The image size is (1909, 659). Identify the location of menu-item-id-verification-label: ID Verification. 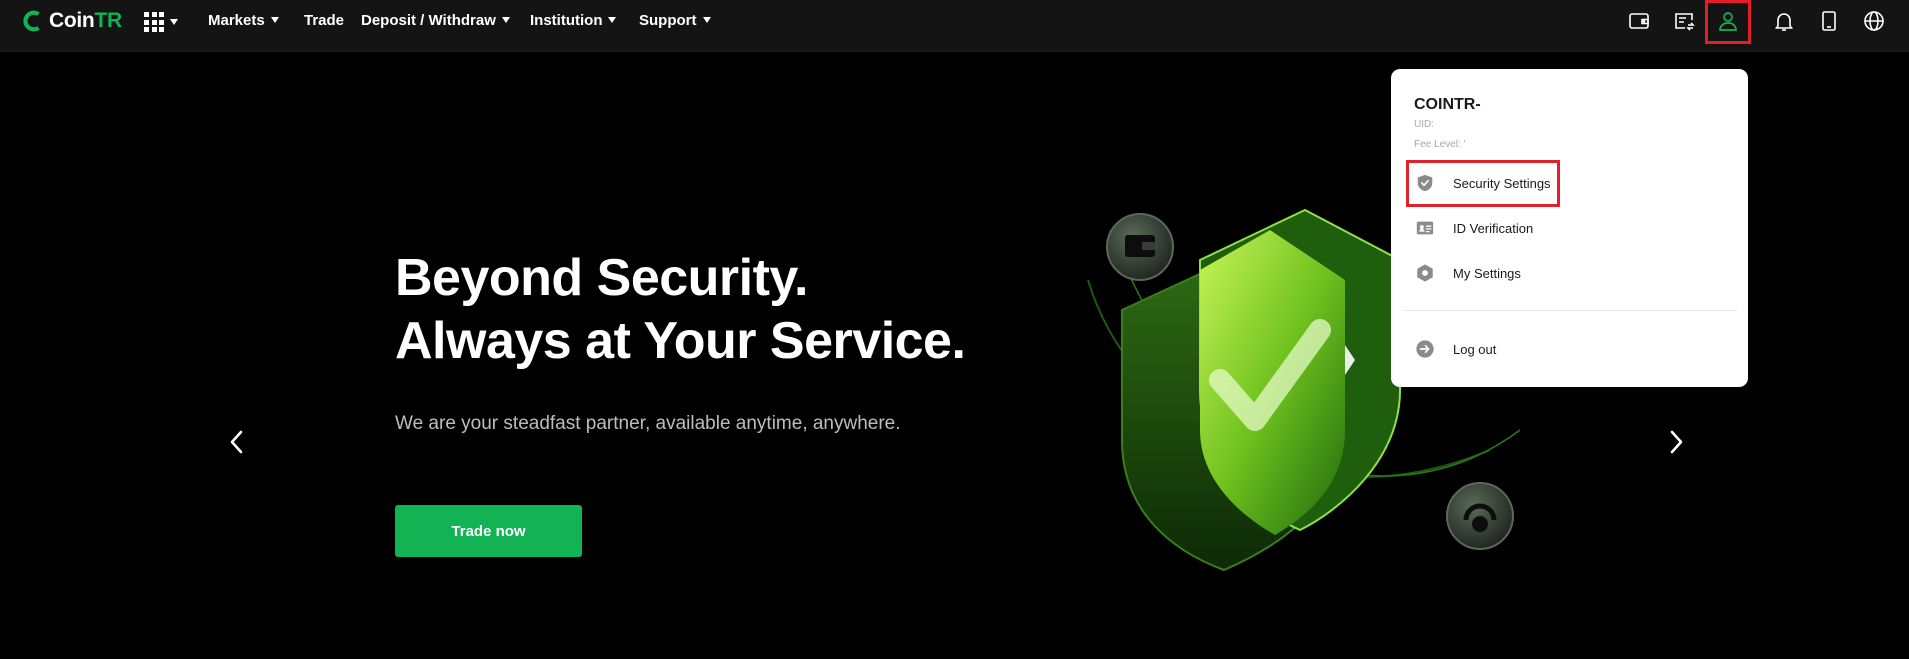
(1493, 228).